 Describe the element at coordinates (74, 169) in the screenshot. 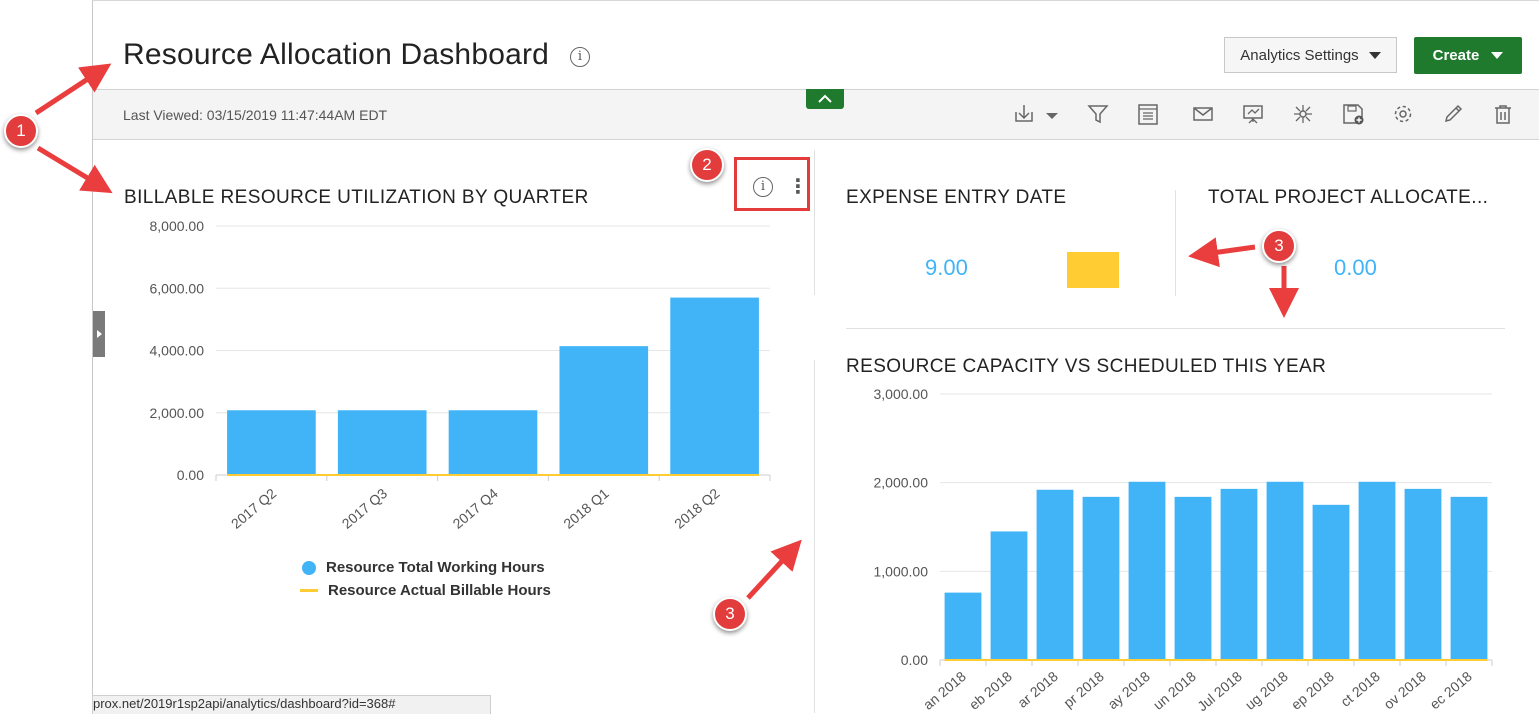

I see `arrow-to-widget-title` at that location.